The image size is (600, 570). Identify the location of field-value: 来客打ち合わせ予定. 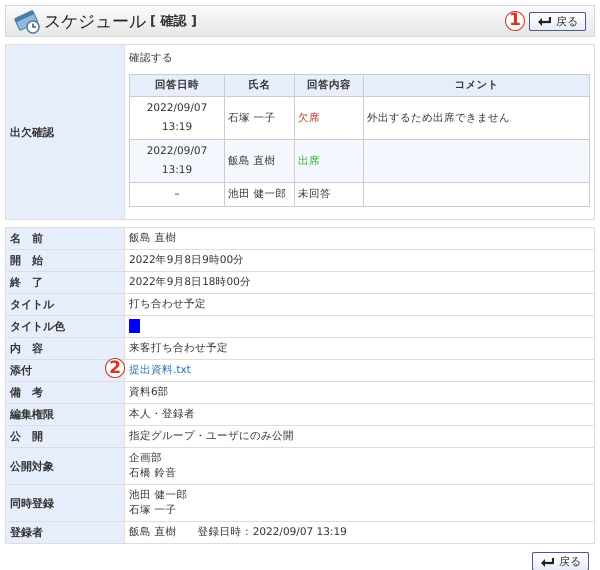
(179, 348).